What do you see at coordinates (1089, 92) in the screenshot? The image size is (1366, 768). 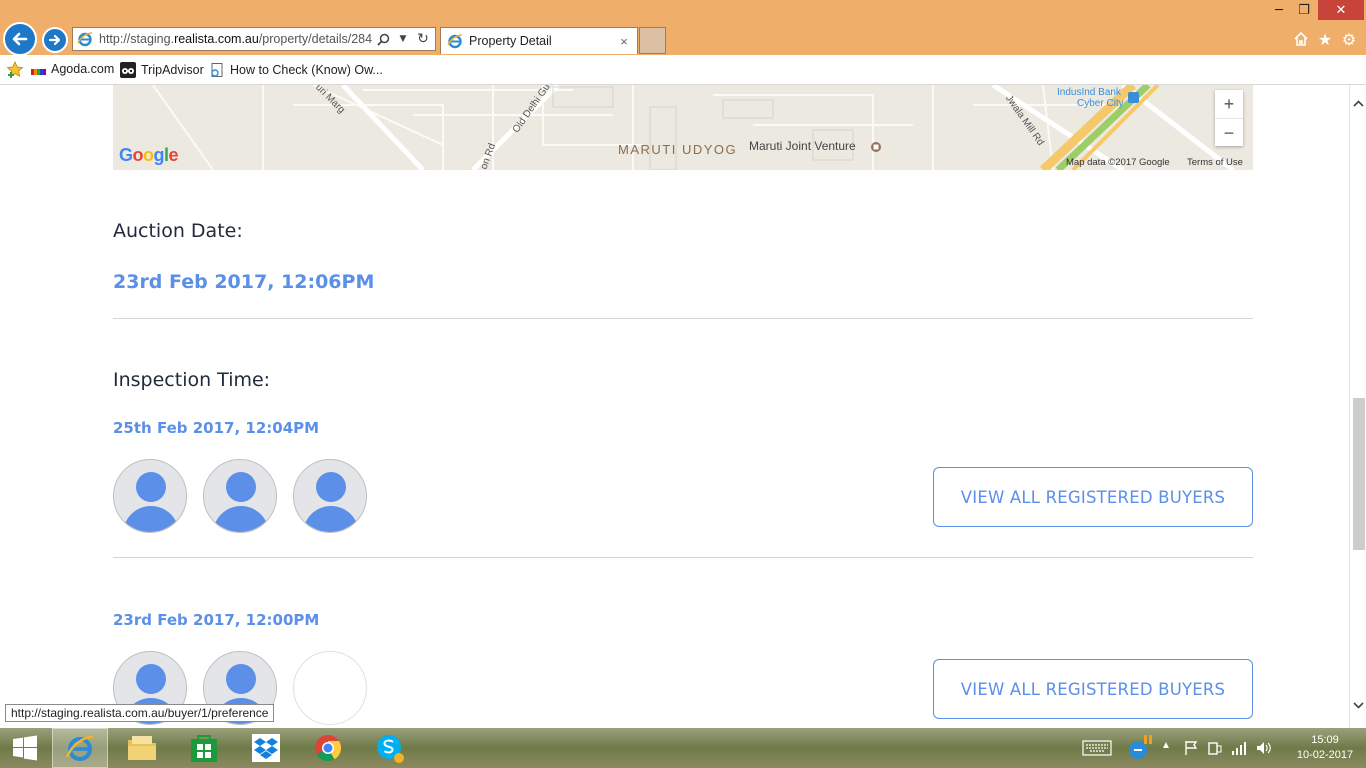 I see `map-label-indusind: IndusInd Bank` at bounding box center [1089, 92].